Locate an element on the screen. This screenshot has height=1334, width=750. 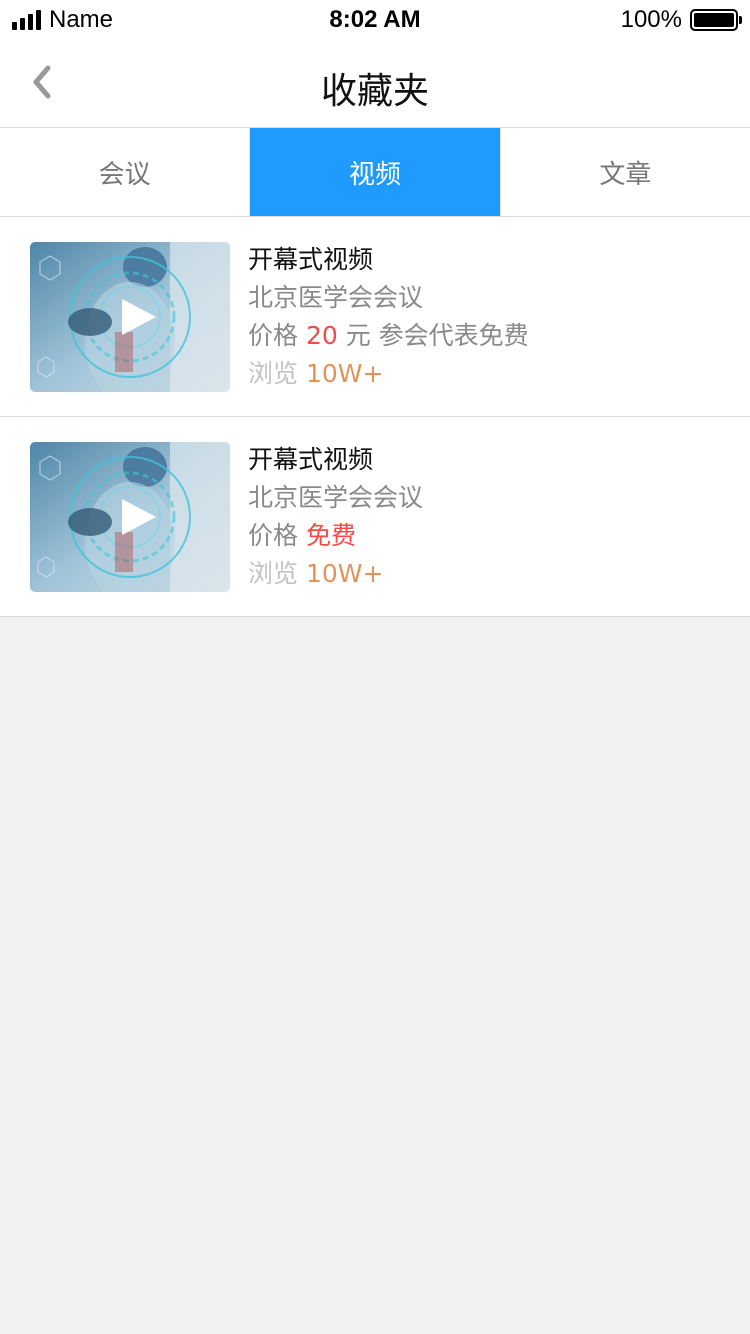
battery-percent: 100% is located at coordinates (651, 19).